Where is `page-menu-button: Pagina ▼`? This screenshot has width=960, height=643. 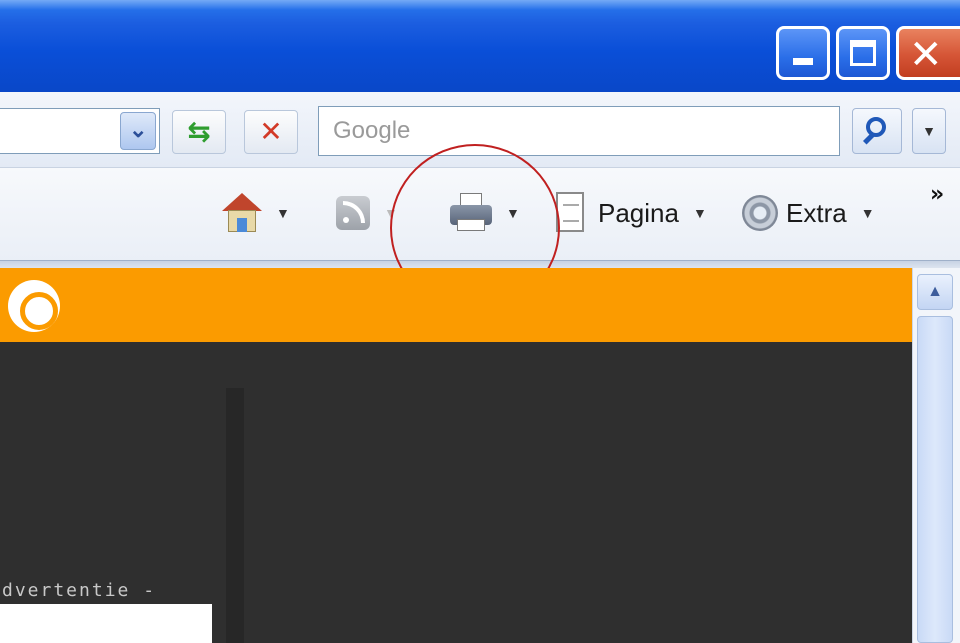 page-menu-button: Pagina ▼ is located at coordinates (631, 213).